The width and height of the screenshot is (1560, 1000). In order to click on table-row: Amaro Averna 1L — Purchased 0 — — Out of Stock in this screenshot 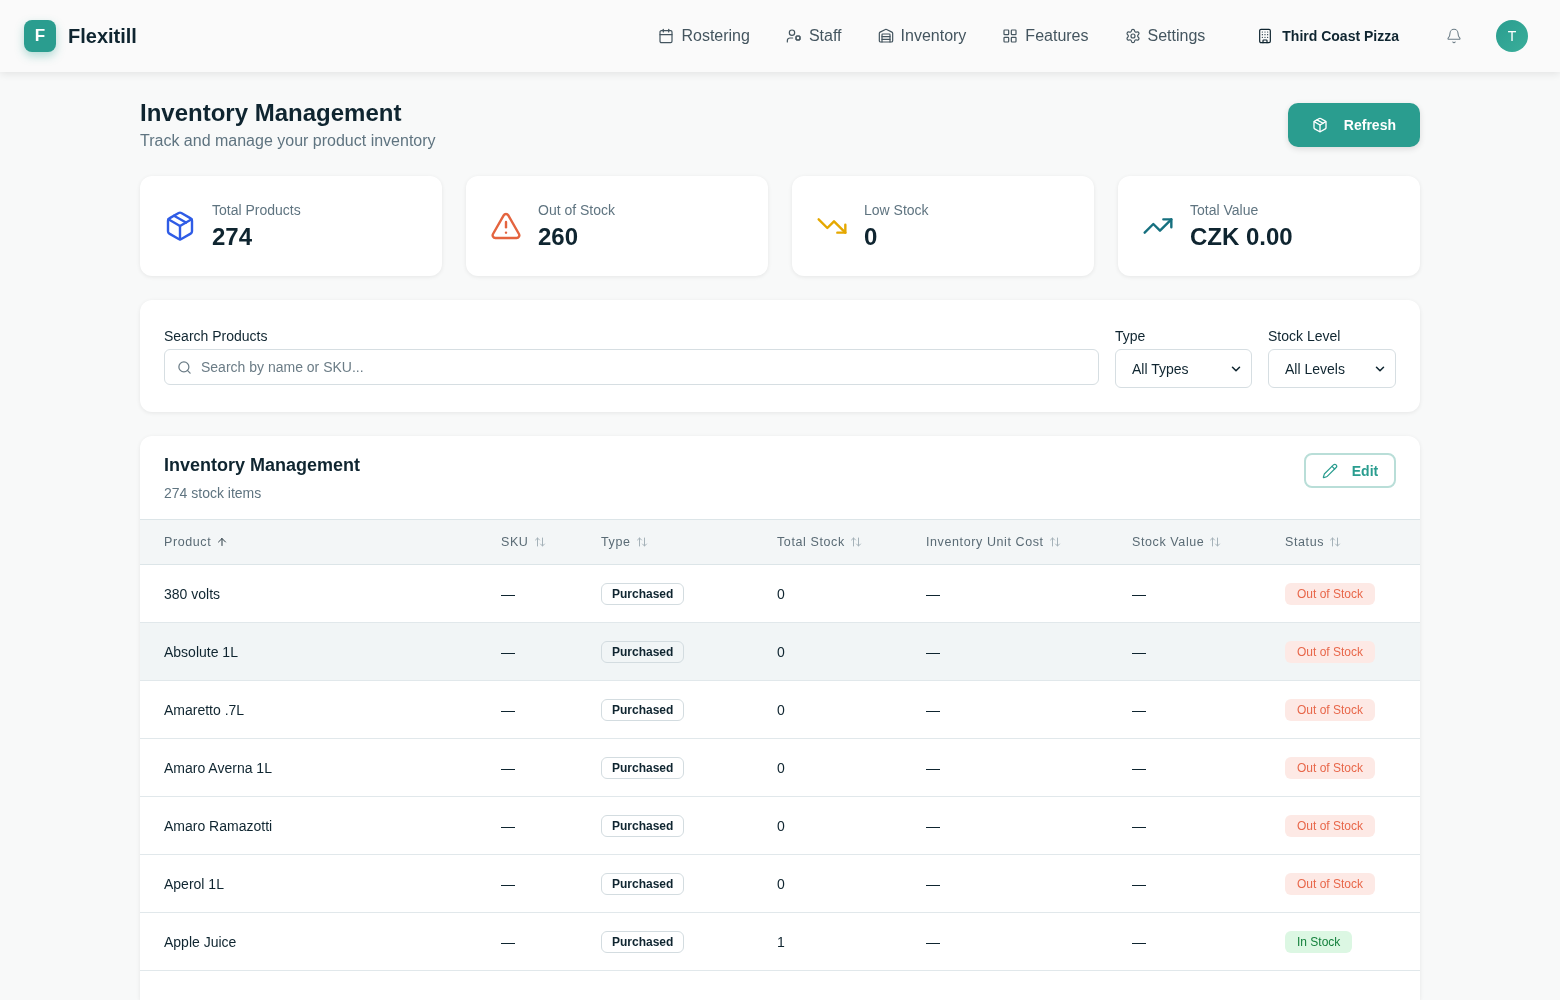, I will do `click(780, 768)`.